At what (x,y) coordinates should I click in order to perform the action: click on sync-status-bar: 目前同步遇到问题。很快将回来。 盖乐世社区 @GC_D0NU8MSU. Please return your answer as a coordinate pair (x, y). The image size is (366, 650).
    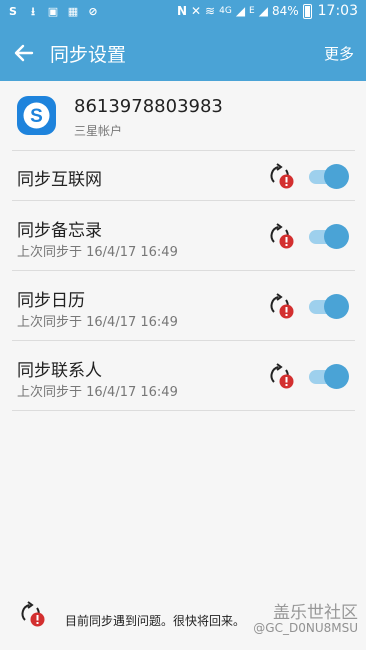
    Looking at the image, I should click on (183, 622).